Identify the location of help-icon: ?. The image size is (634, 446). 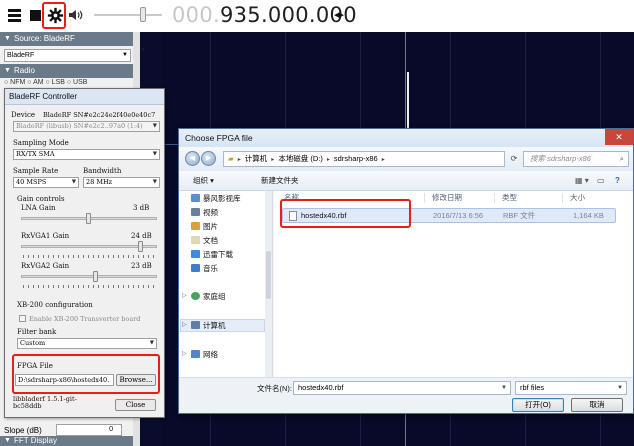
(617, 181).